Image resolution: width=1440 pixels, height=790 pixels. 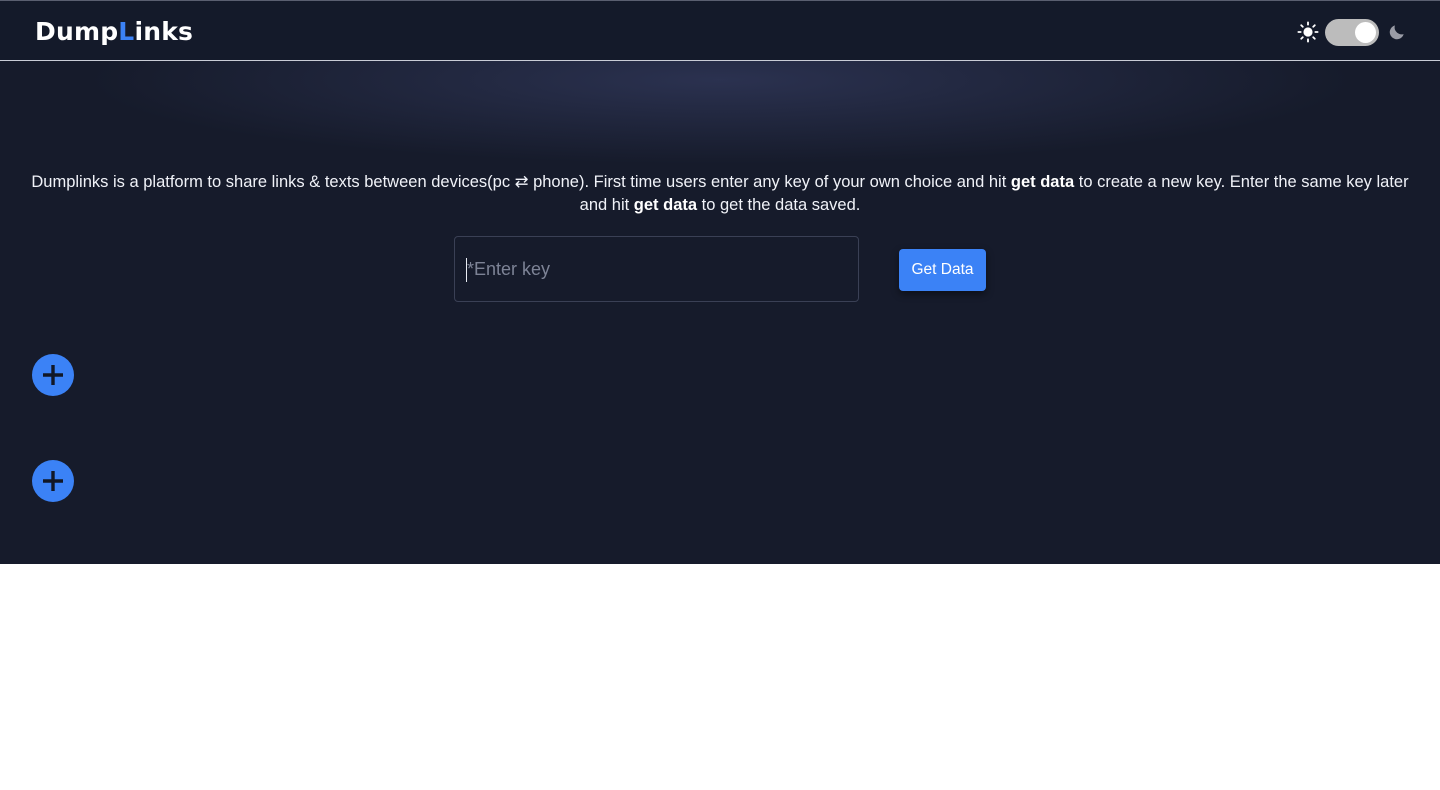 I want to click on sun-icon, so click(x=1308, y=32).